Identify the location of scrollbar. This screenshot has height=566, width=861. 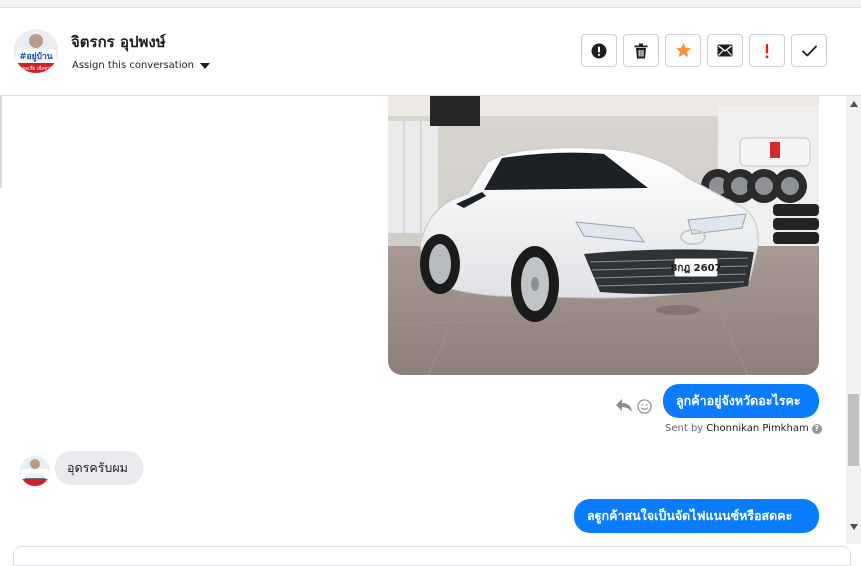
(853, 320).